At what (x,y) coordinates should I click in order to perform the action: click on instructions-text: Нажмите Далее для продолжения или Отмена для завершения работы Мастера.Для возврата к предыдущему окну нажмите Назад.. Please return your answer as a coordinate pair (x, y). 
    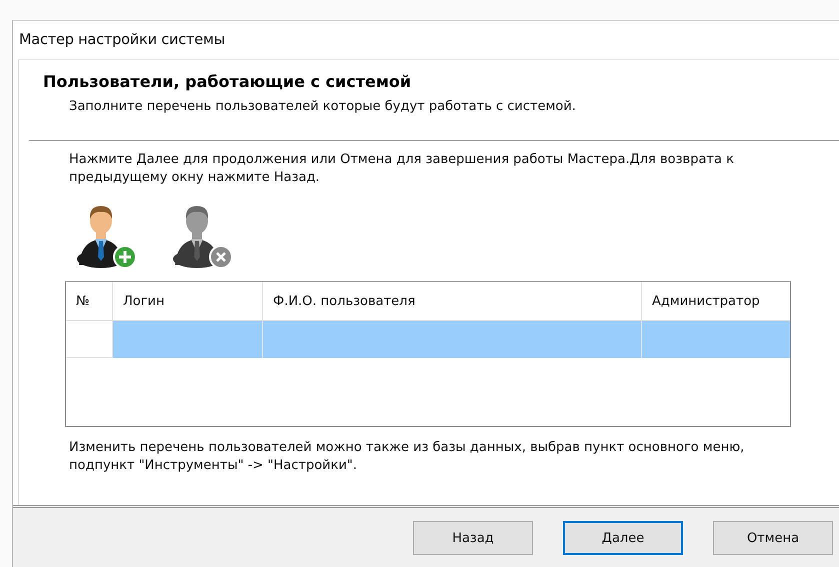
    Looking at the image, I should click on (402, 169).